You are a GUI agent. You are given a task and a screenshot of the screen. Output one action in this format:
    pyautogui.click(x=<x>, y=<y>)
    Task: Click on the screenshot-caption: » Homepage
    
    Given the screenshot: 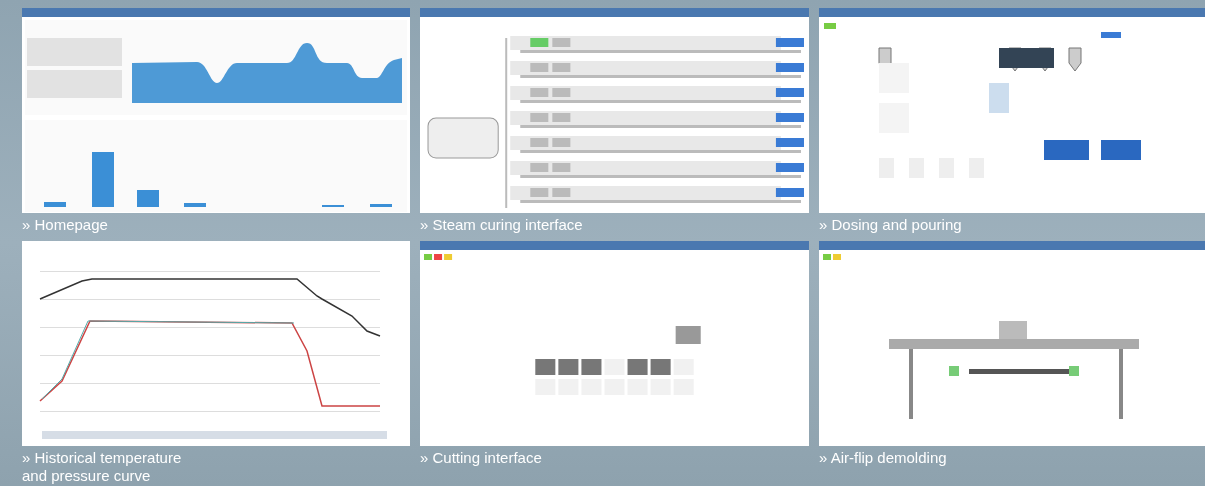 What is the action you would take?
    pyautogui.click(x=65, y=225)
    